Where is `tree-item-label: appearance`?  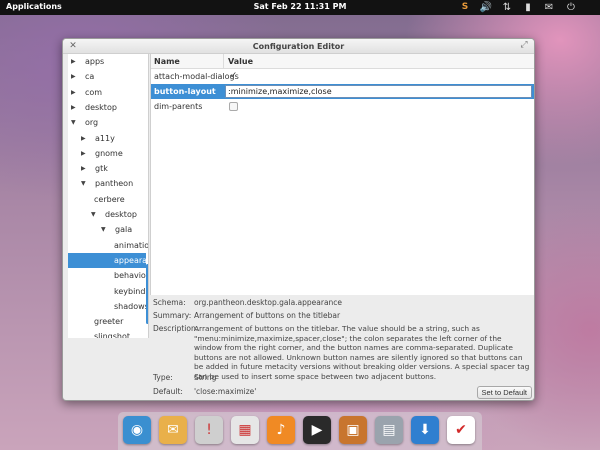 tree-item-label: appearance is located at coordinates (131, 260).